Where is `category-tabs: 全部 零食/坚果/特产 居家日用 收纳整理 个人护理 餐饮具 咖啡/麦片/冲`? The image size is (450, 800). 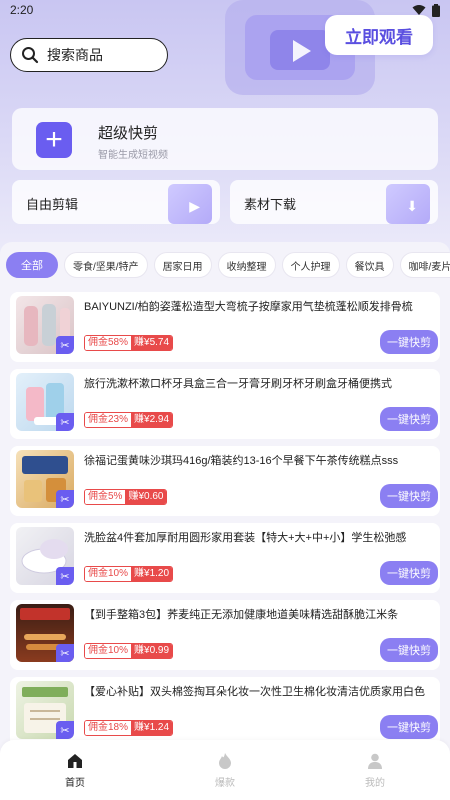
category-tabs: 全部 零食/坚果/特产 居家日用 收纳整理 个人护理 餐饮具 咖啡/麦片/冲 is located at coordinates (225, 266).